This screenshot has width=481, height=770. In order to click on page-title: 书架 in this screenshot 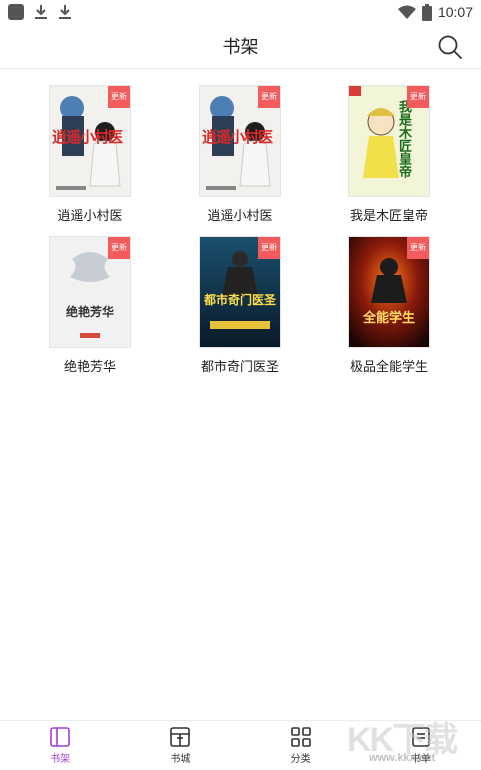, I will do `click(240, 47)`.